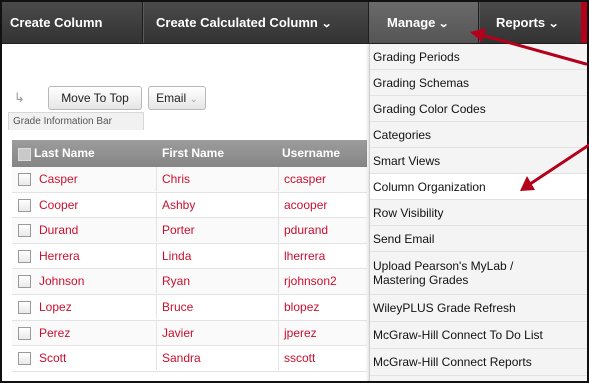  What do you see at coordinates (217, 358) in the screenshot?
I see `first-name-cell: Sandra` at bounding box center [217, 358].